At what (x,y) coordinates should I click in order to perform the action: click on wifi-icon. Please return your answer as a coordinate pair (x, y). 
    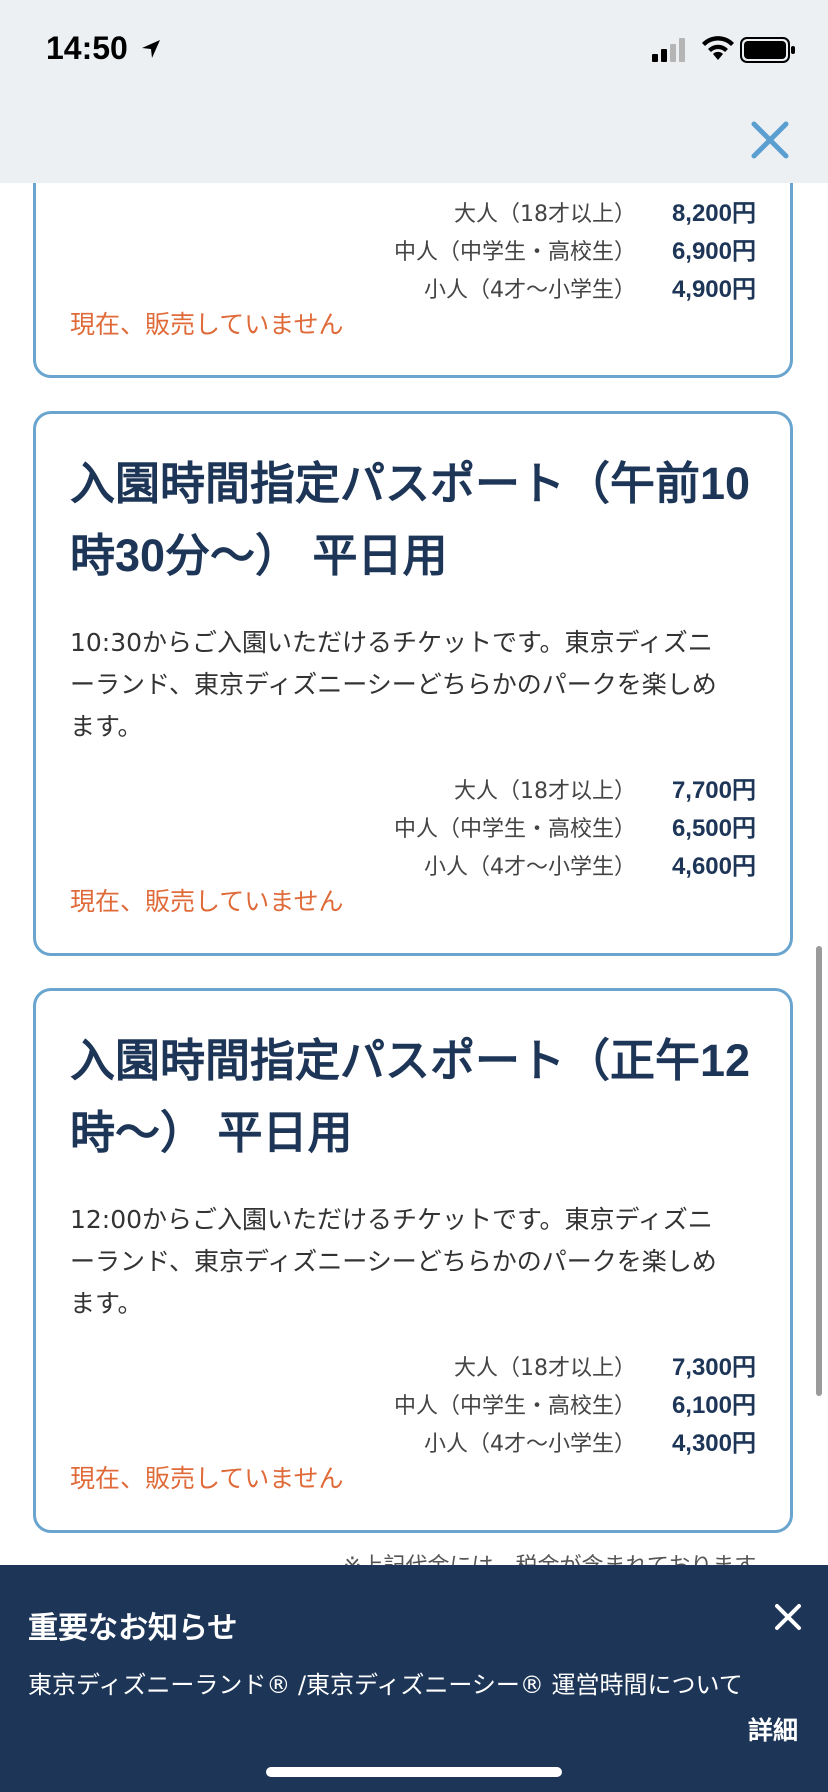
    Looking at the image, I should click on (718, 48).